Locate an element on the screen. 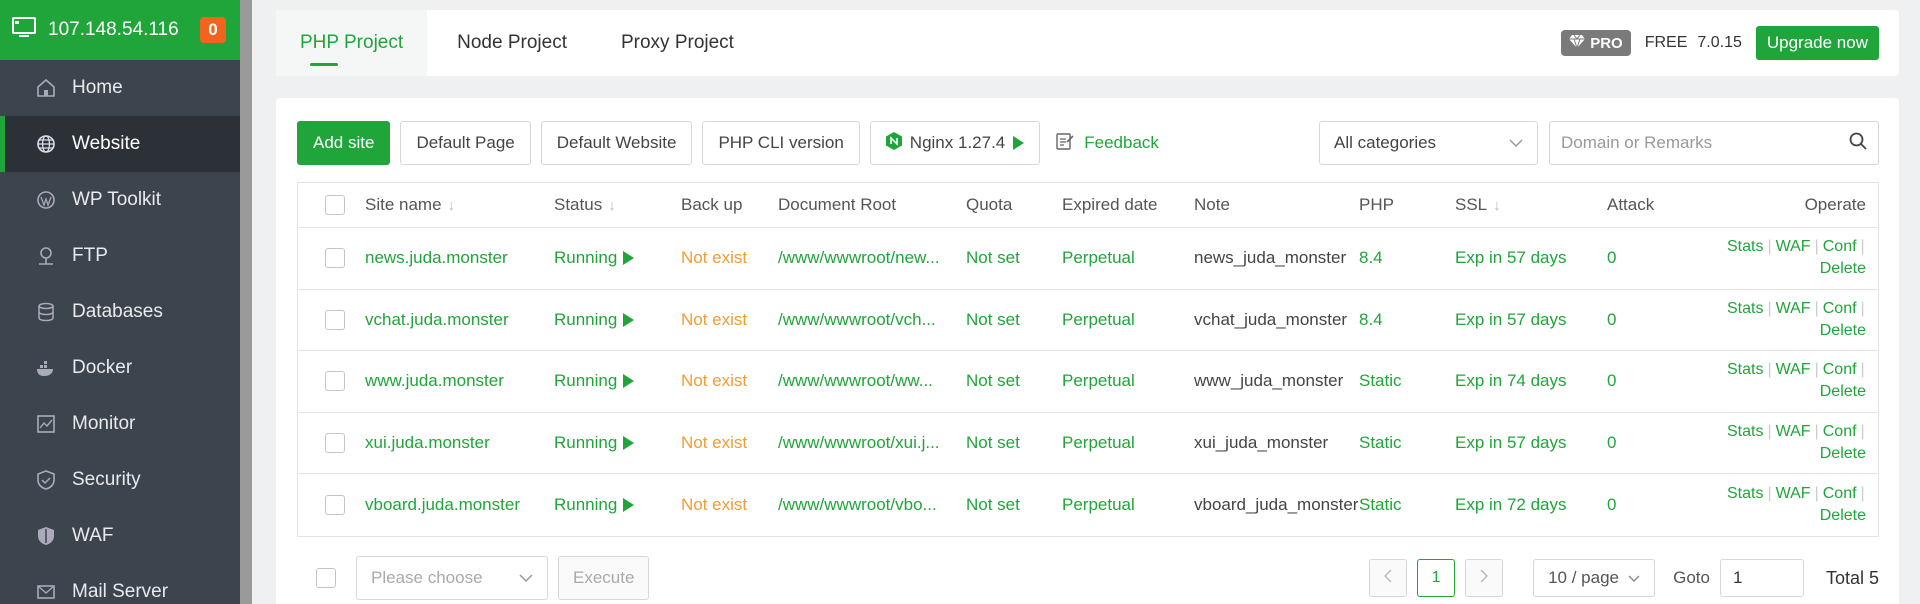 The image size is (1920, 604). ssl-link: Exp in 74 days is located at coordinates (1531, 381).